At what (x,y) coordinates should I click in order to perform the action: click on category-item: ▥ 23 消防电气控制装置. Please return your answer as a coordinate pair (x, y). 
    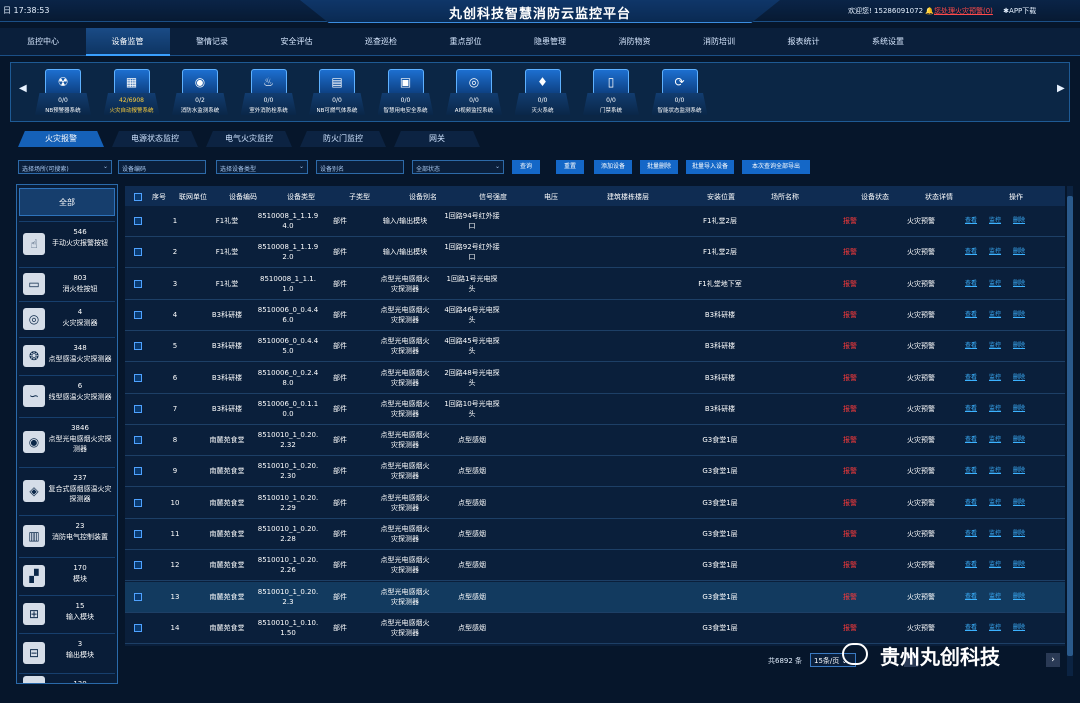
    Looking at the image, I should click on (67, 535).